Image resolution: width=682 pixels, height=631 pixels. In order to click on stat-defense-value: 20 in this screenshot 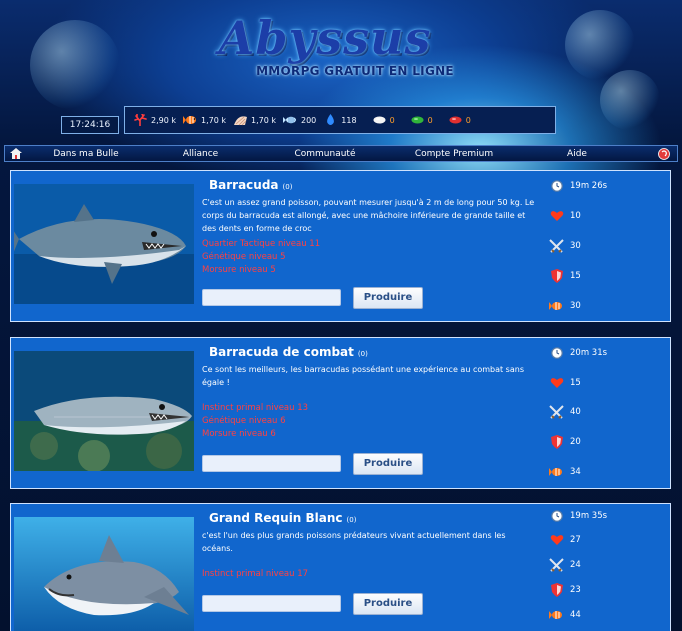, I will do `click(575, 442)`.